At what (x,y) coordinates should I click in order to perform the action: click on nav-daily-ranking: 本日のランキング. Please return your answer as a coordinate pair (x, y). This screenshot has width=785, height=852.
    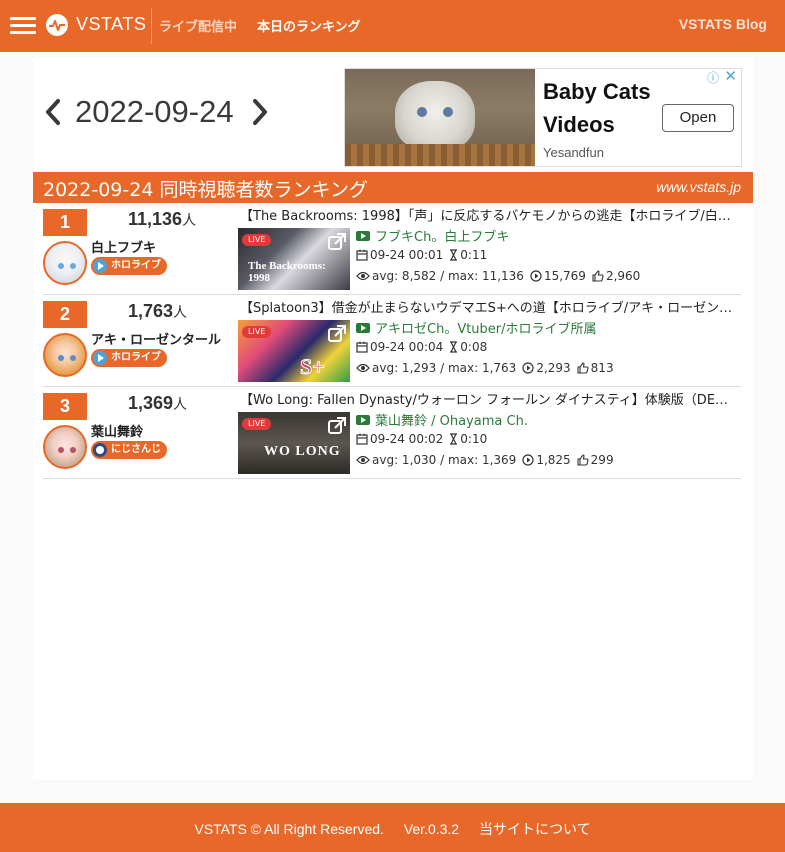
    Looking at the image, I should click on (309, 25).